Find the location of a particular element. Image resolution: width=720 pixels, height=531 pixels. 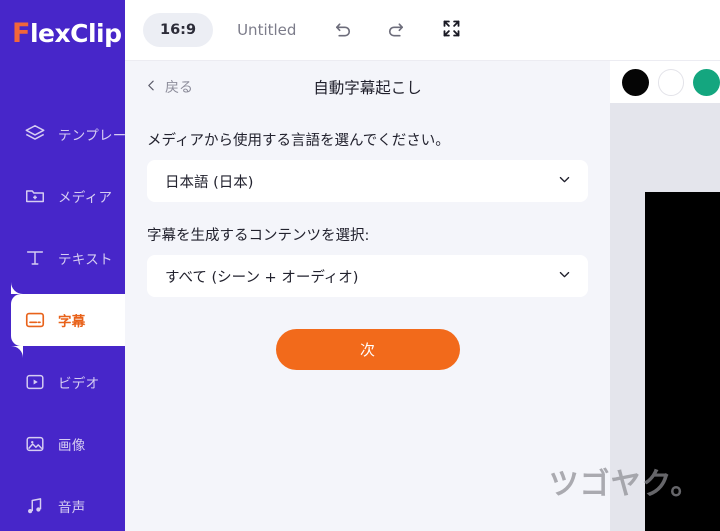

panel-header: 戻る 自動字幕起こし is located at coordinates (367, 87).